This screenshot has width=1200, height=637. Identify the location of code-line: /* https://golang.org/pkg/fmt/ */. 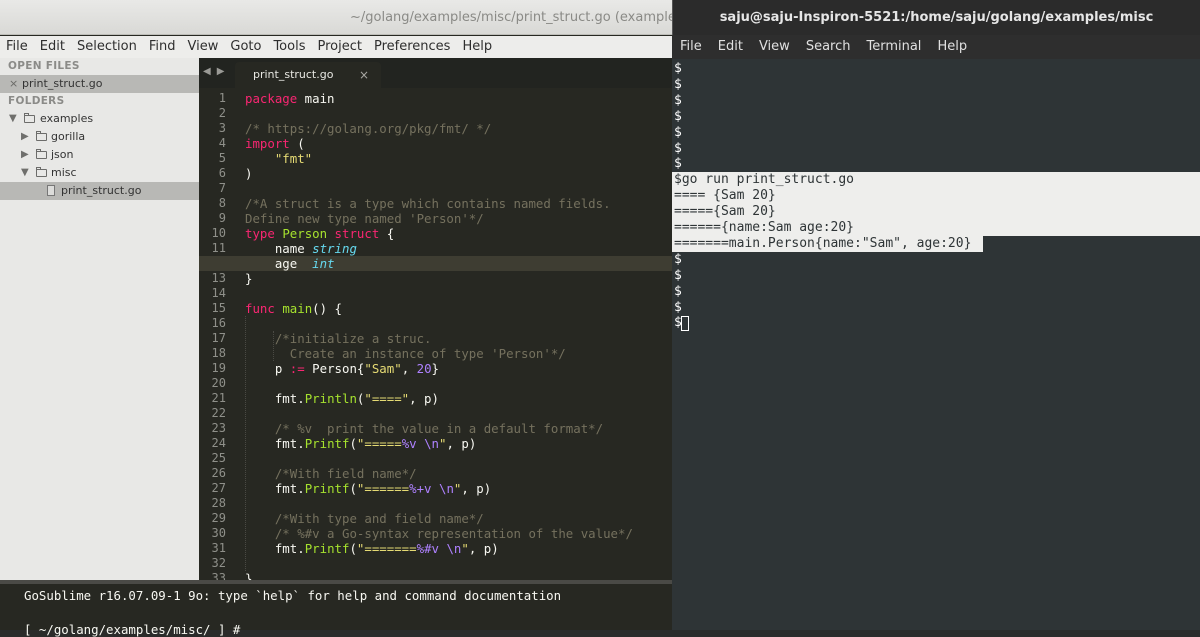
(368, 128).